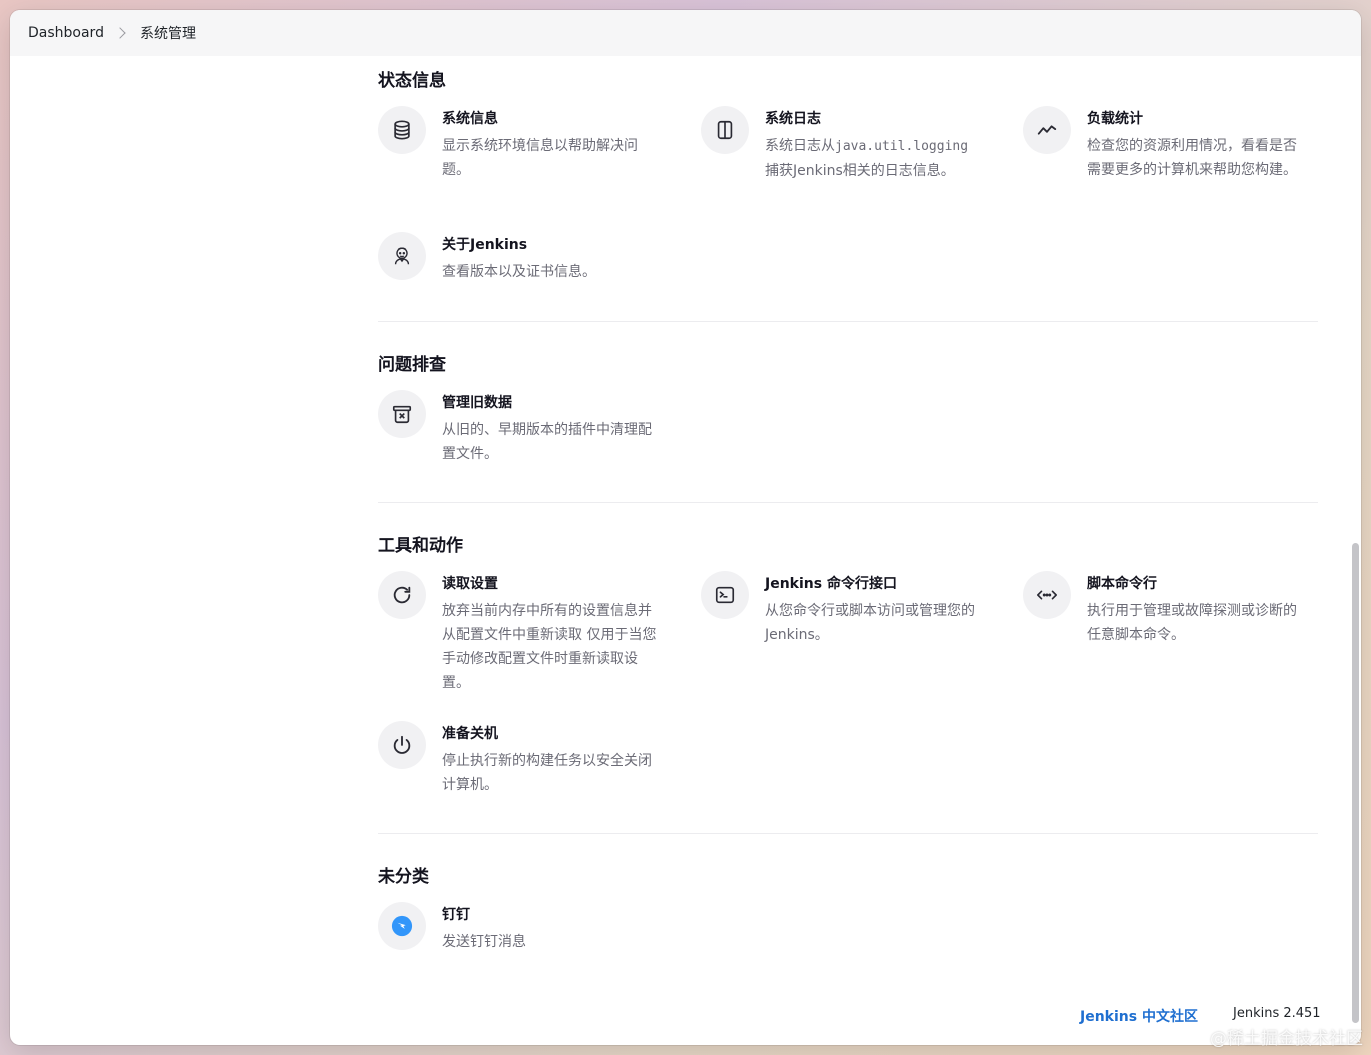  I want to click on footer-community-link: Jenkins 中文社区, so click(1139, 1016).